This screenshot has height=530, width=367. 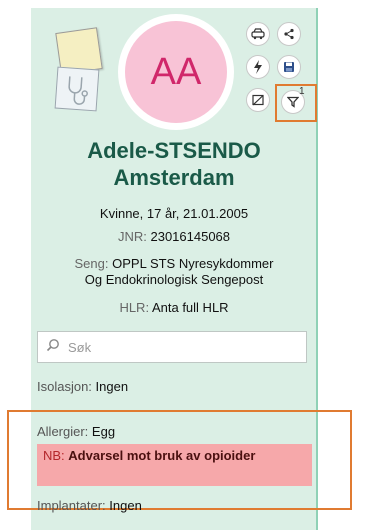 I want to click on patient-demographics: Kvinne, 17 år, 21.01.2005, so click(x=174, y=213).